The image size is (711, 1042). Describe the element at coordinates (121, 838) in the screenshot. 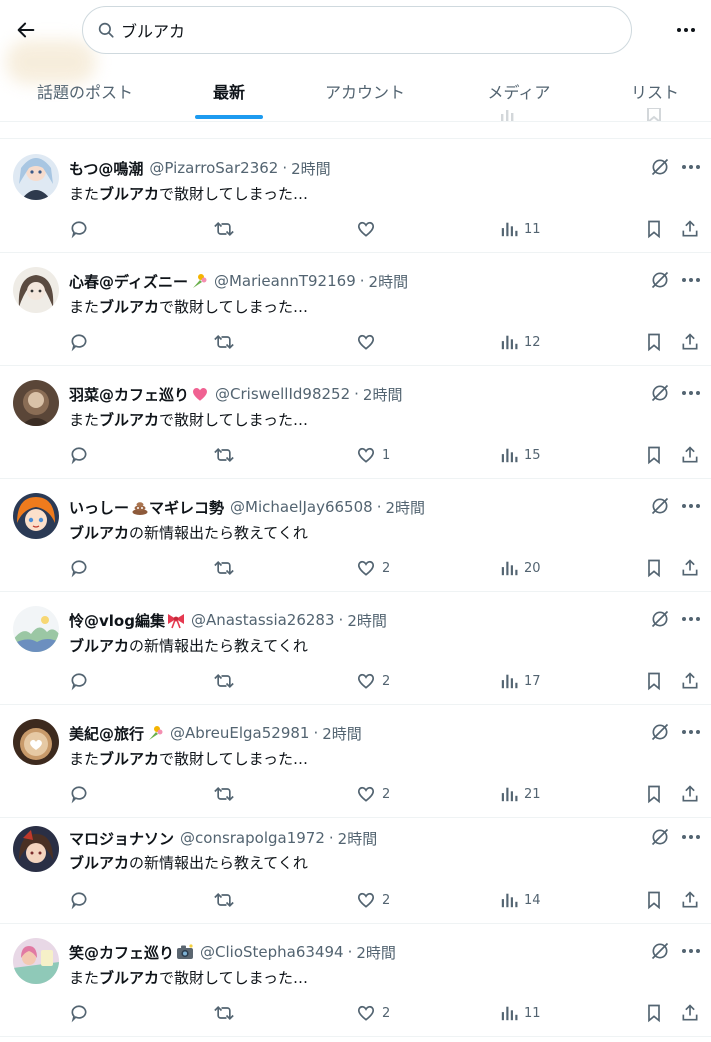

I see `author-name: マロジョナソン` at that location.